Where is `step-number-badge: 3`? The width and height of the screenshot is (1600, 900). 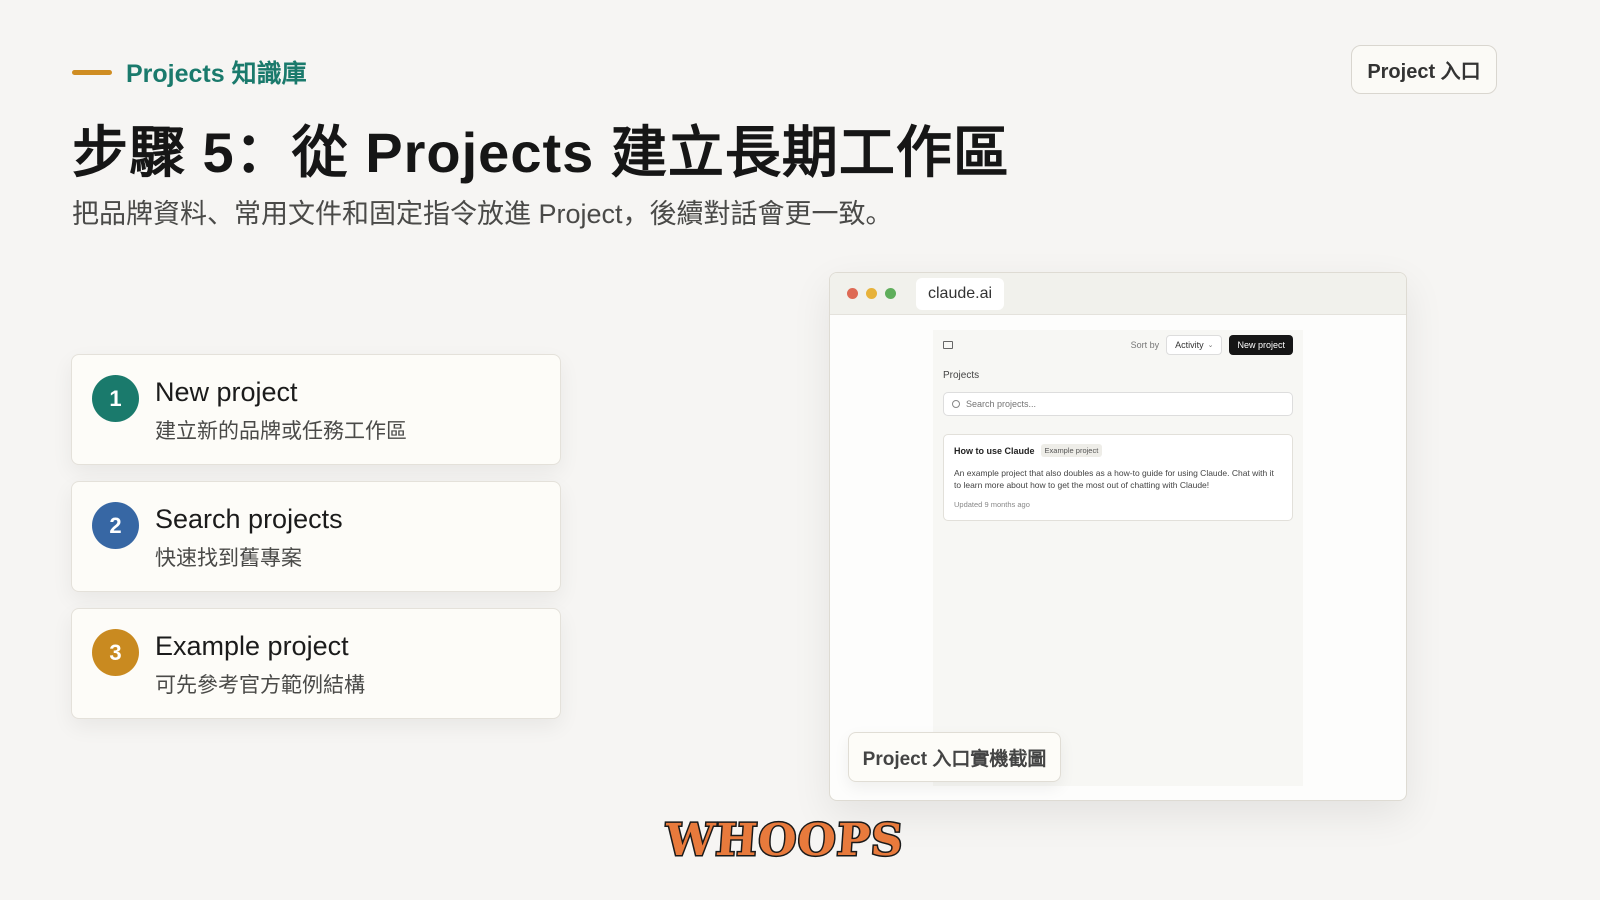
step-number-badge: 3 is located at coordinates (115, 652).